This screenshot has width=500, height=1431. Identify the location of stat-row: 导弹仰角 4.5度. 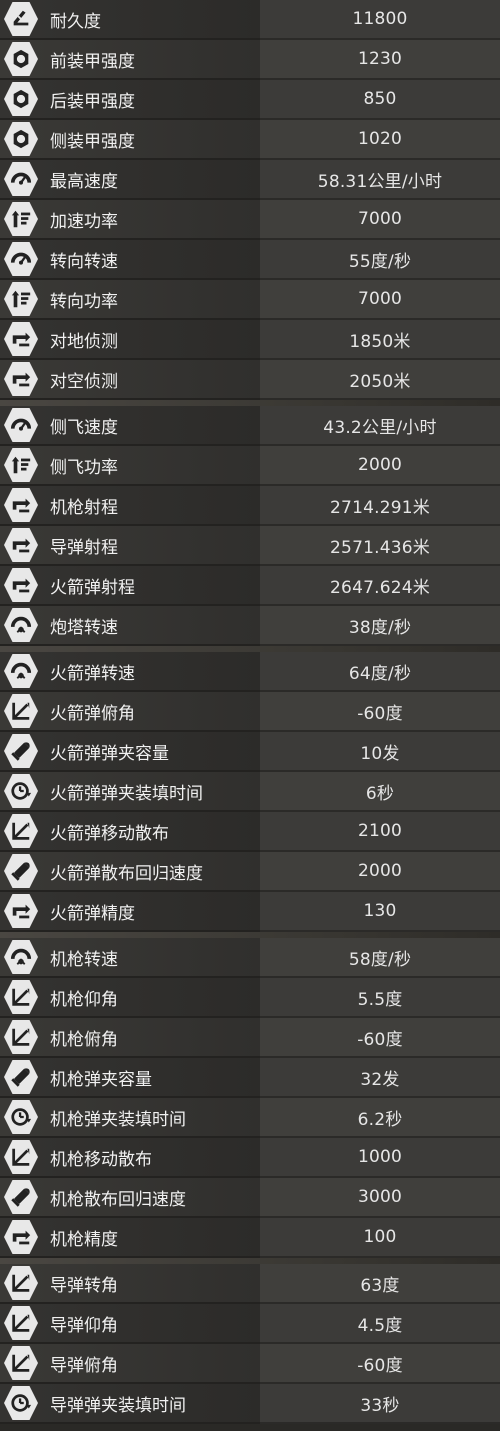
(250, 1324).